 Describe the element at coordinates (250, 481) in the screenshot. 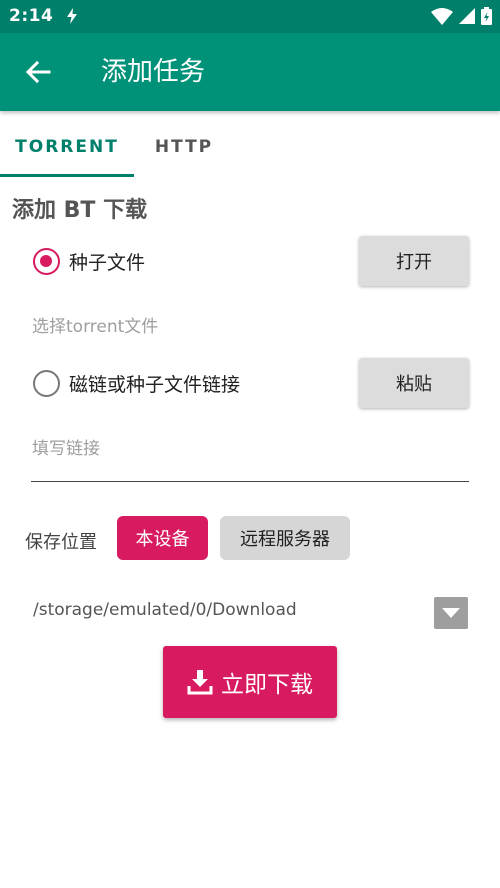

I see `link-input-underline` at that location.